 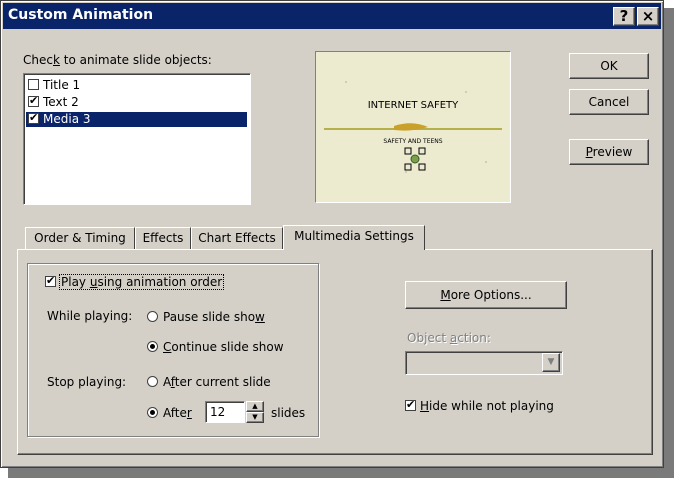 What do you see at coordinates (136, 102) in the screenshot?
I see `list-item-text-2: Text 2` at bounding box center [136, 102].